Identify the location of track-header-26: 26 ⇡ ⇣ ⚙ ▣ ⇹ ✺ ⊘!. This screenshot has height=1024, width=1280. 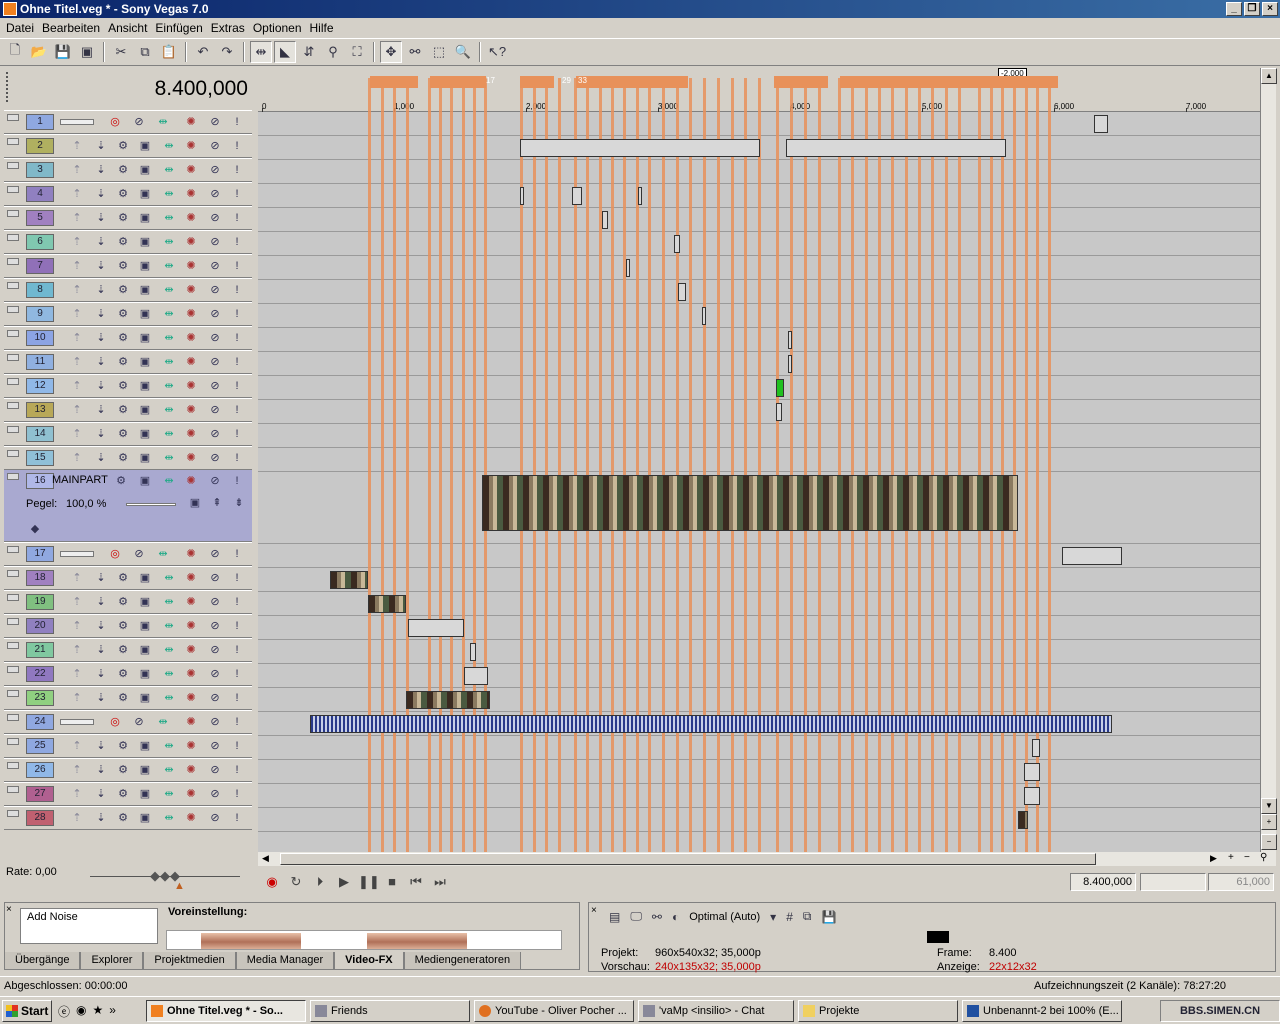
(128, 770).